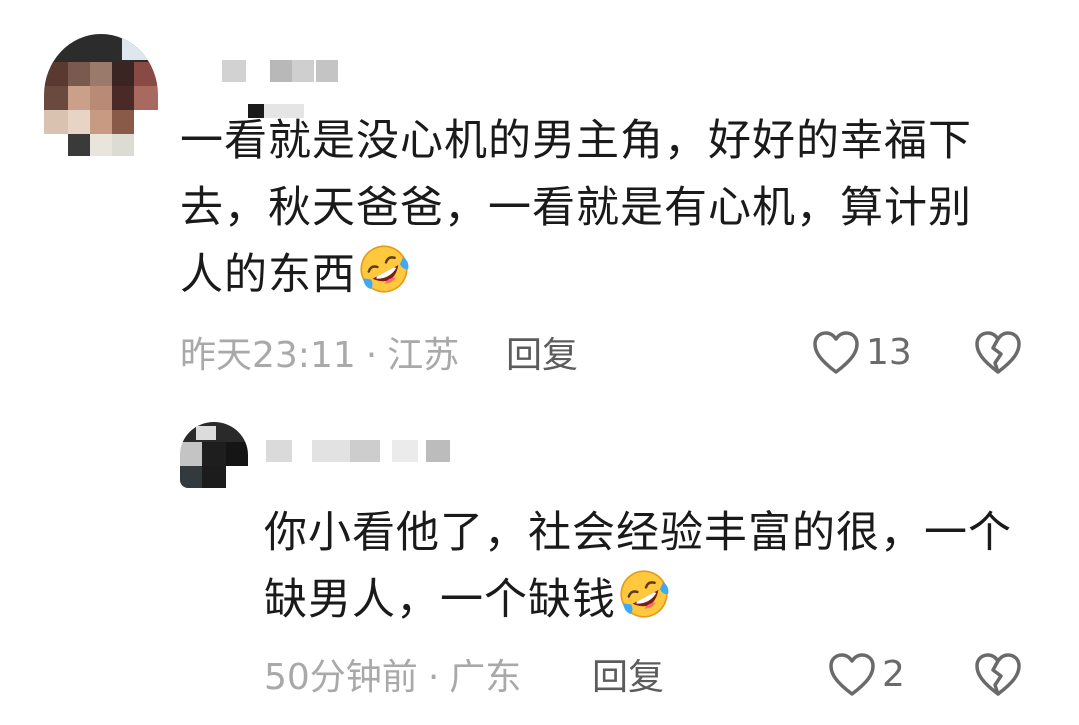  Describe the element at coordinates (341, 677) in the screenshot. I see `timestamp: 50分钟前` at that location.